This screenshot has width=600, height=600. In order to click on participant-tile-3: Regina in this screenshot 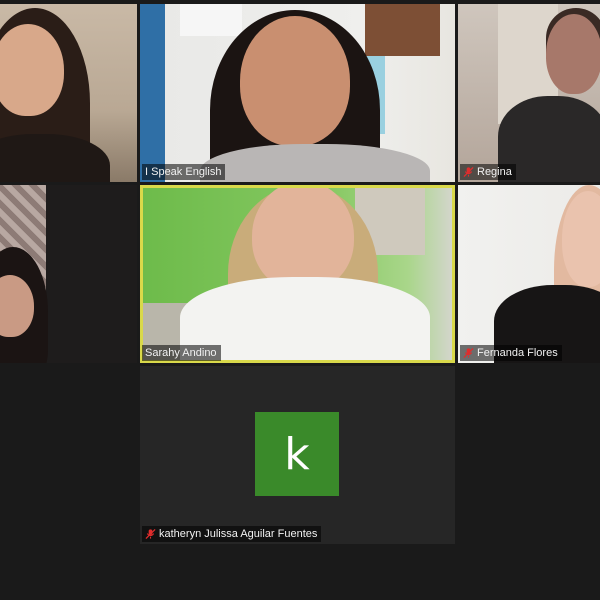, I will do `click(529, 93)`.